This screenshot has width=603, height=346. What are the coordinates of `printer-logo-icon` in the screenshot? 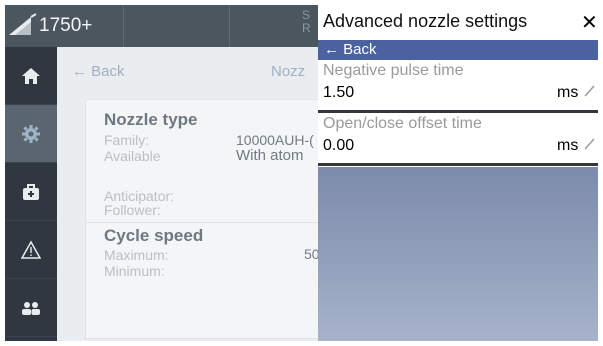 It's located at (23, 24).